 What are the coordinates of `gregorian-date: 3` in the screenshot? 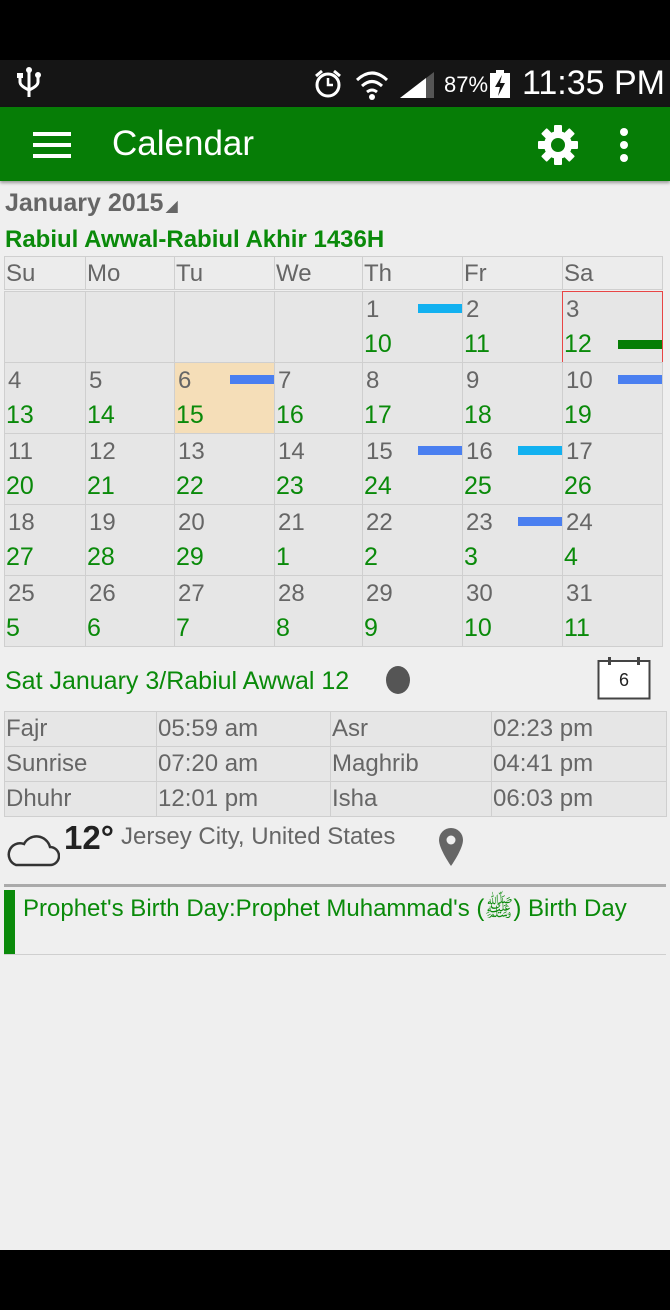 It's located at (573, 309).